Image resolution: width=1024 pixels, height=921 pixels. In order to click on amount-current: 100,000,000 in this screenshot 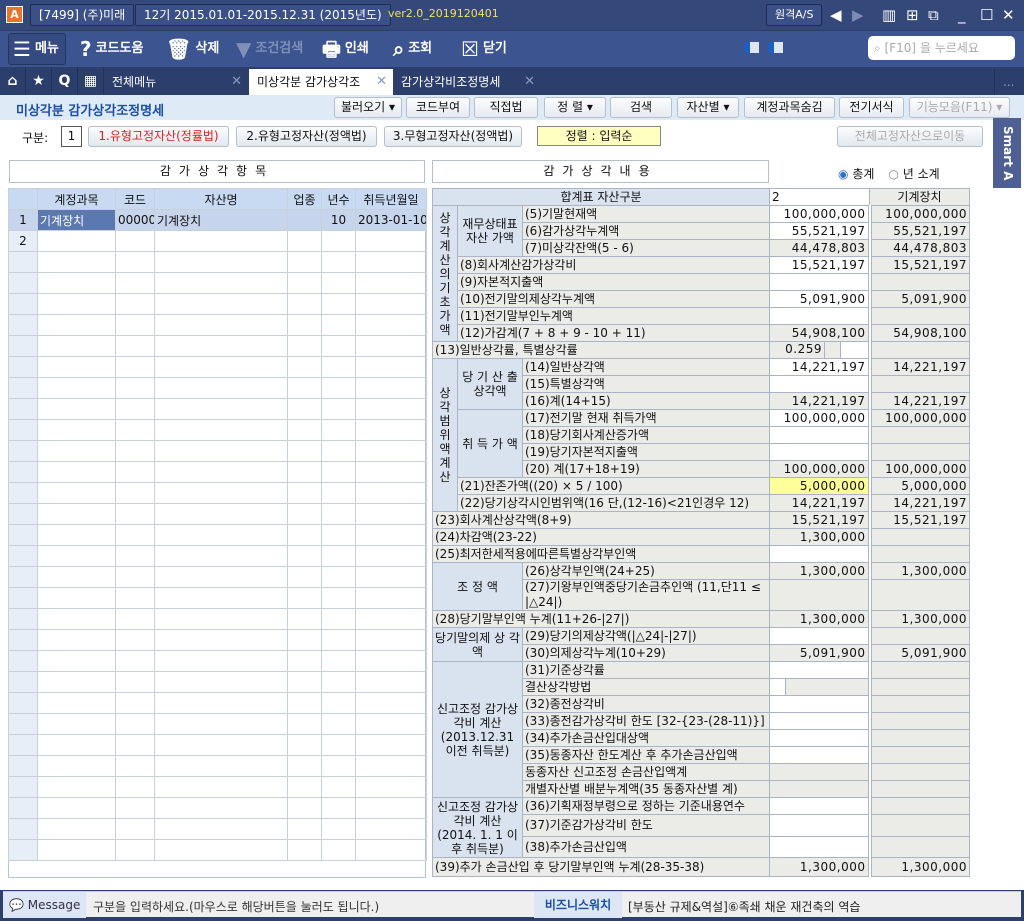, I will do `click(819, 418)`.